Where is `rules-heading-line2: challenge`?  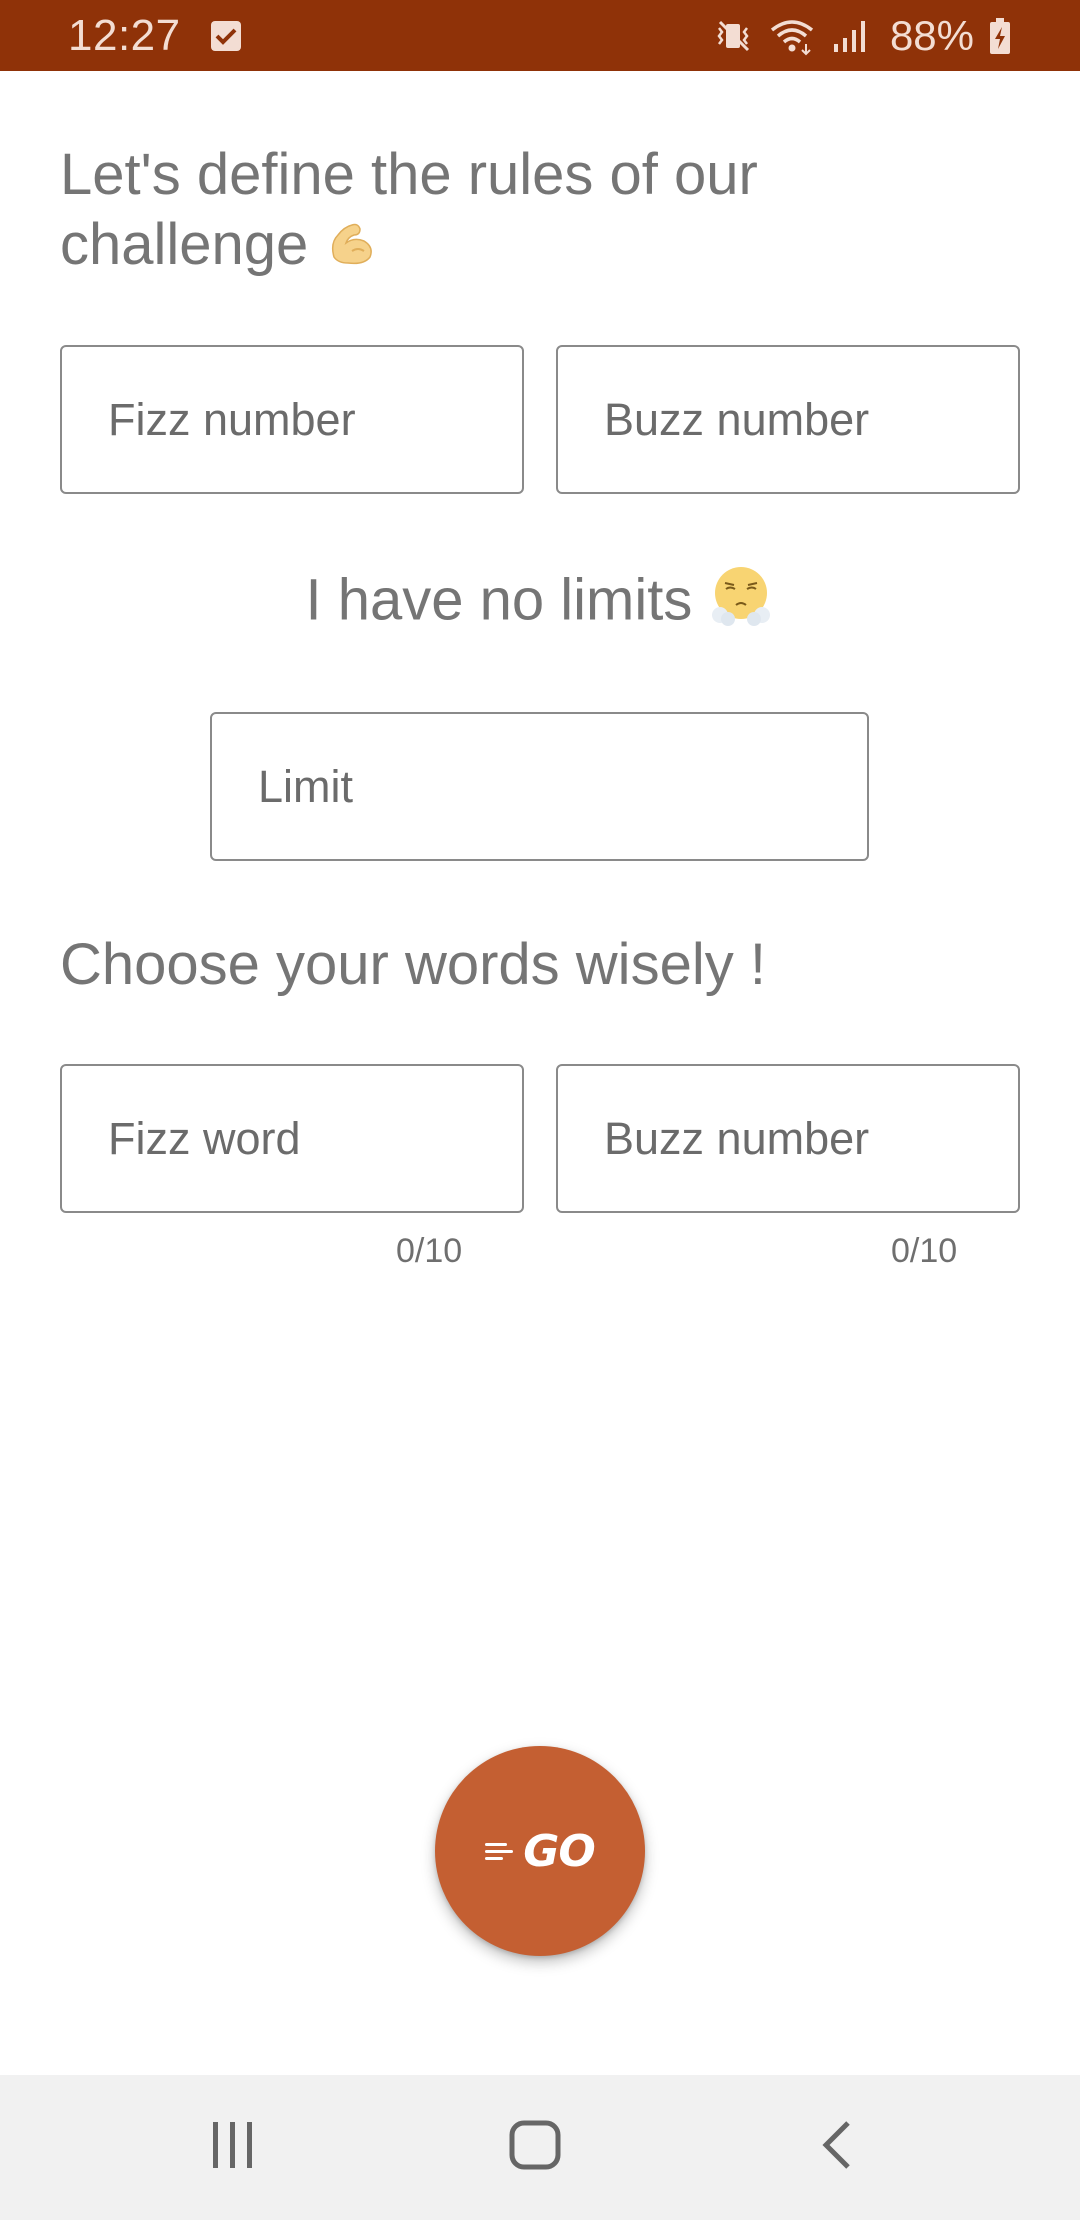 rules-heading-line2: challenge is located at coordinates (184, 244).